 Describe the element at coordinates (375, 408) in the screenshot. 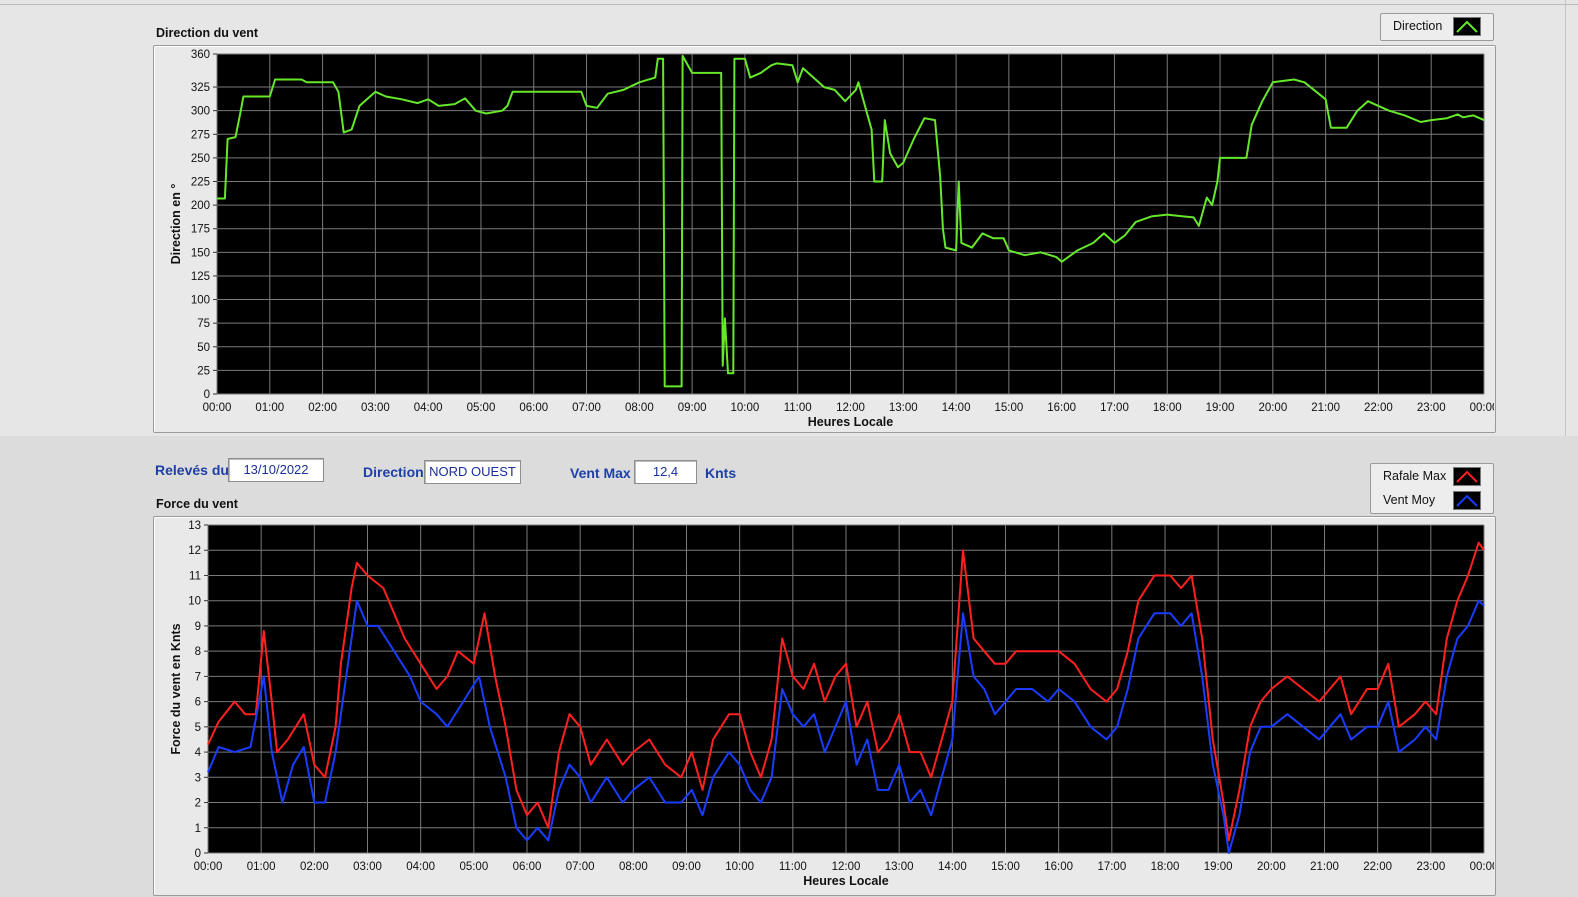

I see `direction-x-tick-label: 03:00` at that location.